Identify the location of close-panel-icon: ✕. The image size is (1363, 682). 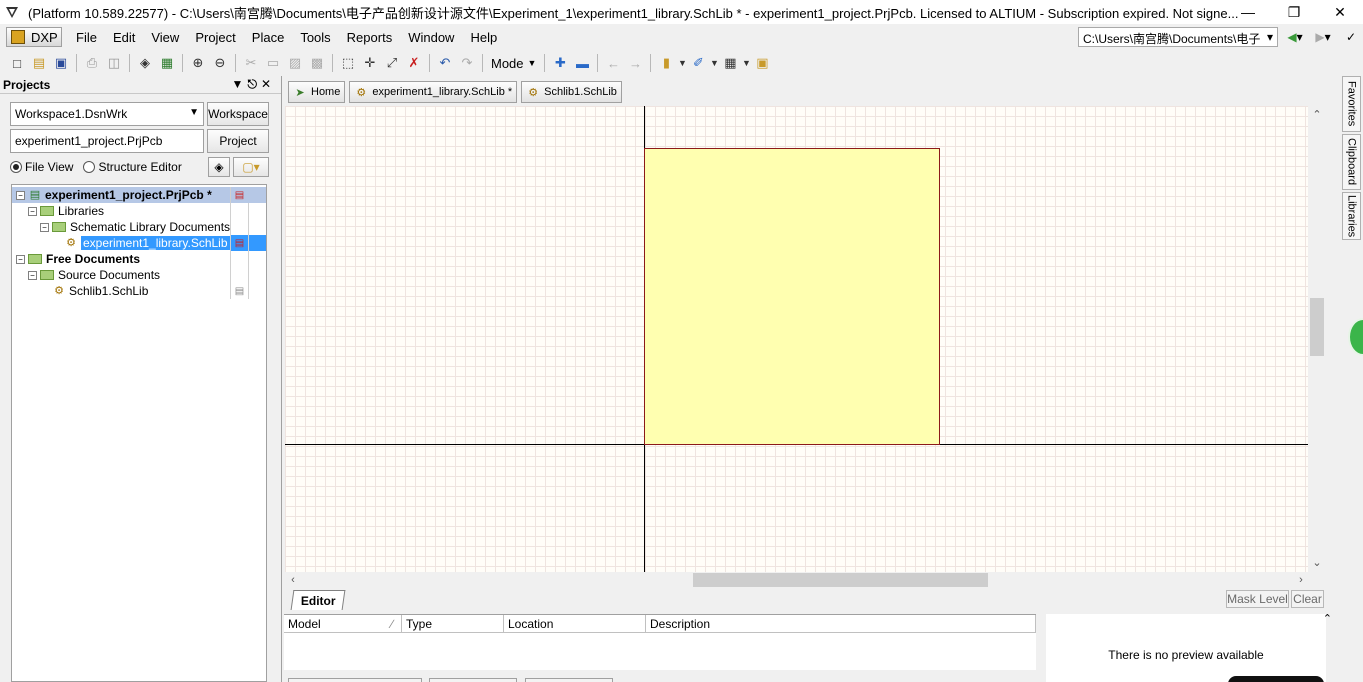
(268, 84).